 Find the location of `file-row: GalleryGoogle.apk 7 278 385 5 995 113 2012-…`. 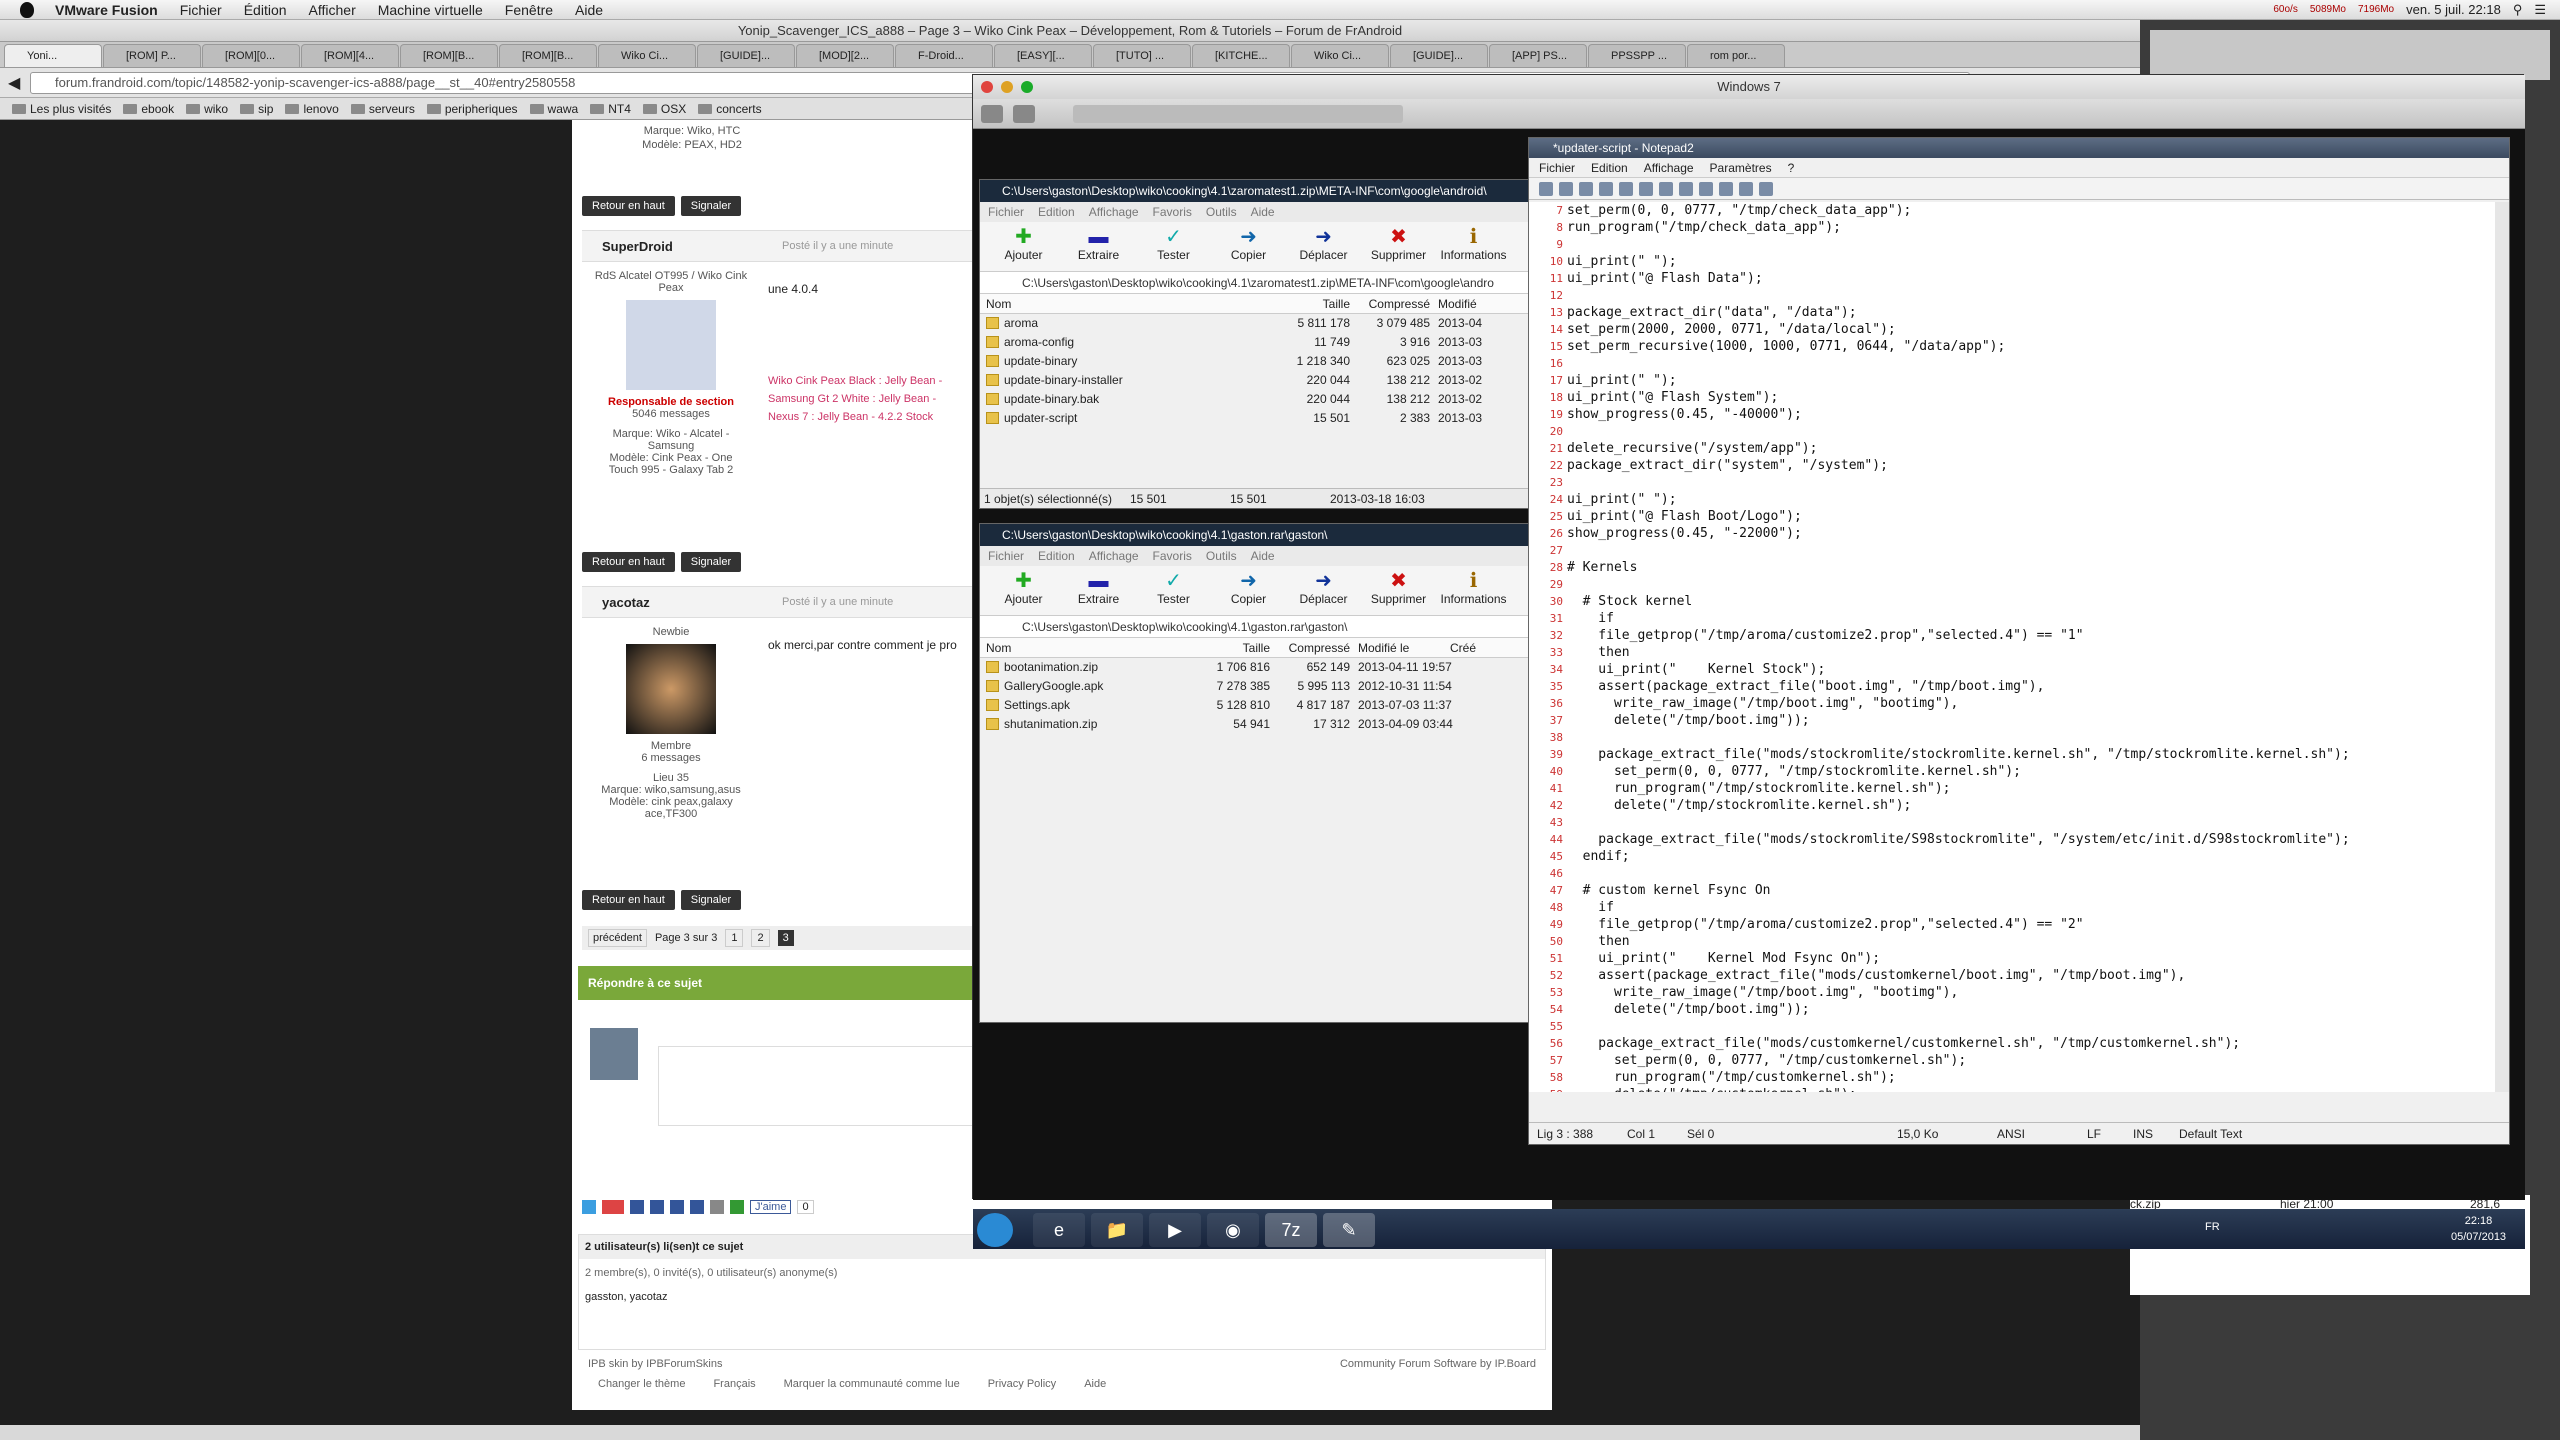

file-row: GalleryGoogle.apk 7 278 385 5 995 113 2012-… is located at coordinates (1255, 686).